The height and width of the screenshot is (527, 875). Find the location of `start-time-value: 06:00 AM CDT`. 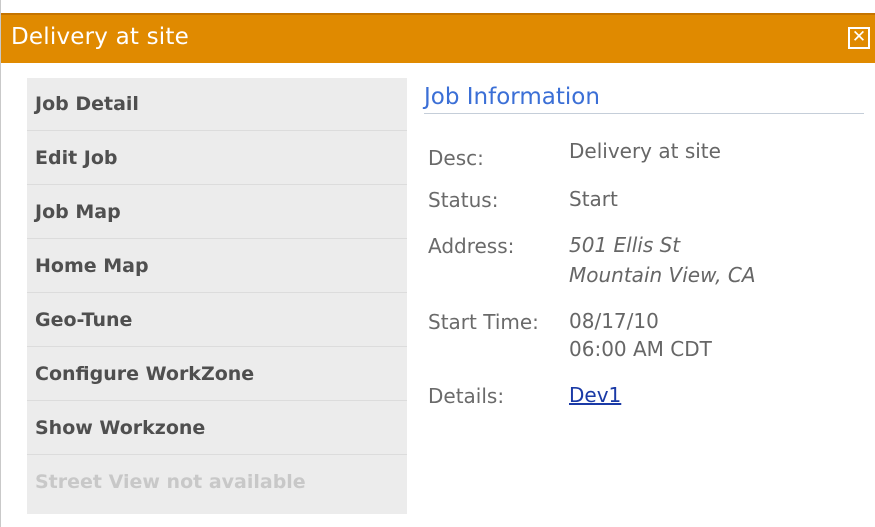

start-time-value: 06:00 AM CDT is located at coordinates (640, 349).